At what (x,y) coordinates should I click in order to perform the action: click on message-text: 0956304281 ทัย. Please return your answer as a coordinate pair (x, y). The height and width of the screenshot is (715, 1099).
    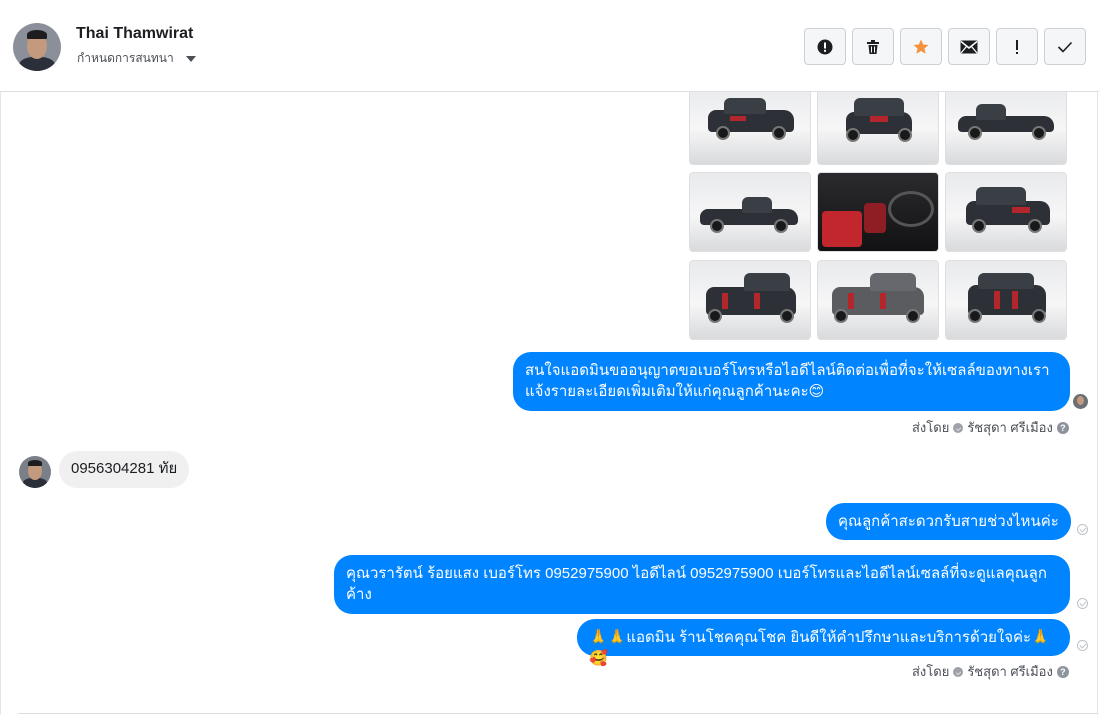
    Looking at the image, I should click on (124, 468).